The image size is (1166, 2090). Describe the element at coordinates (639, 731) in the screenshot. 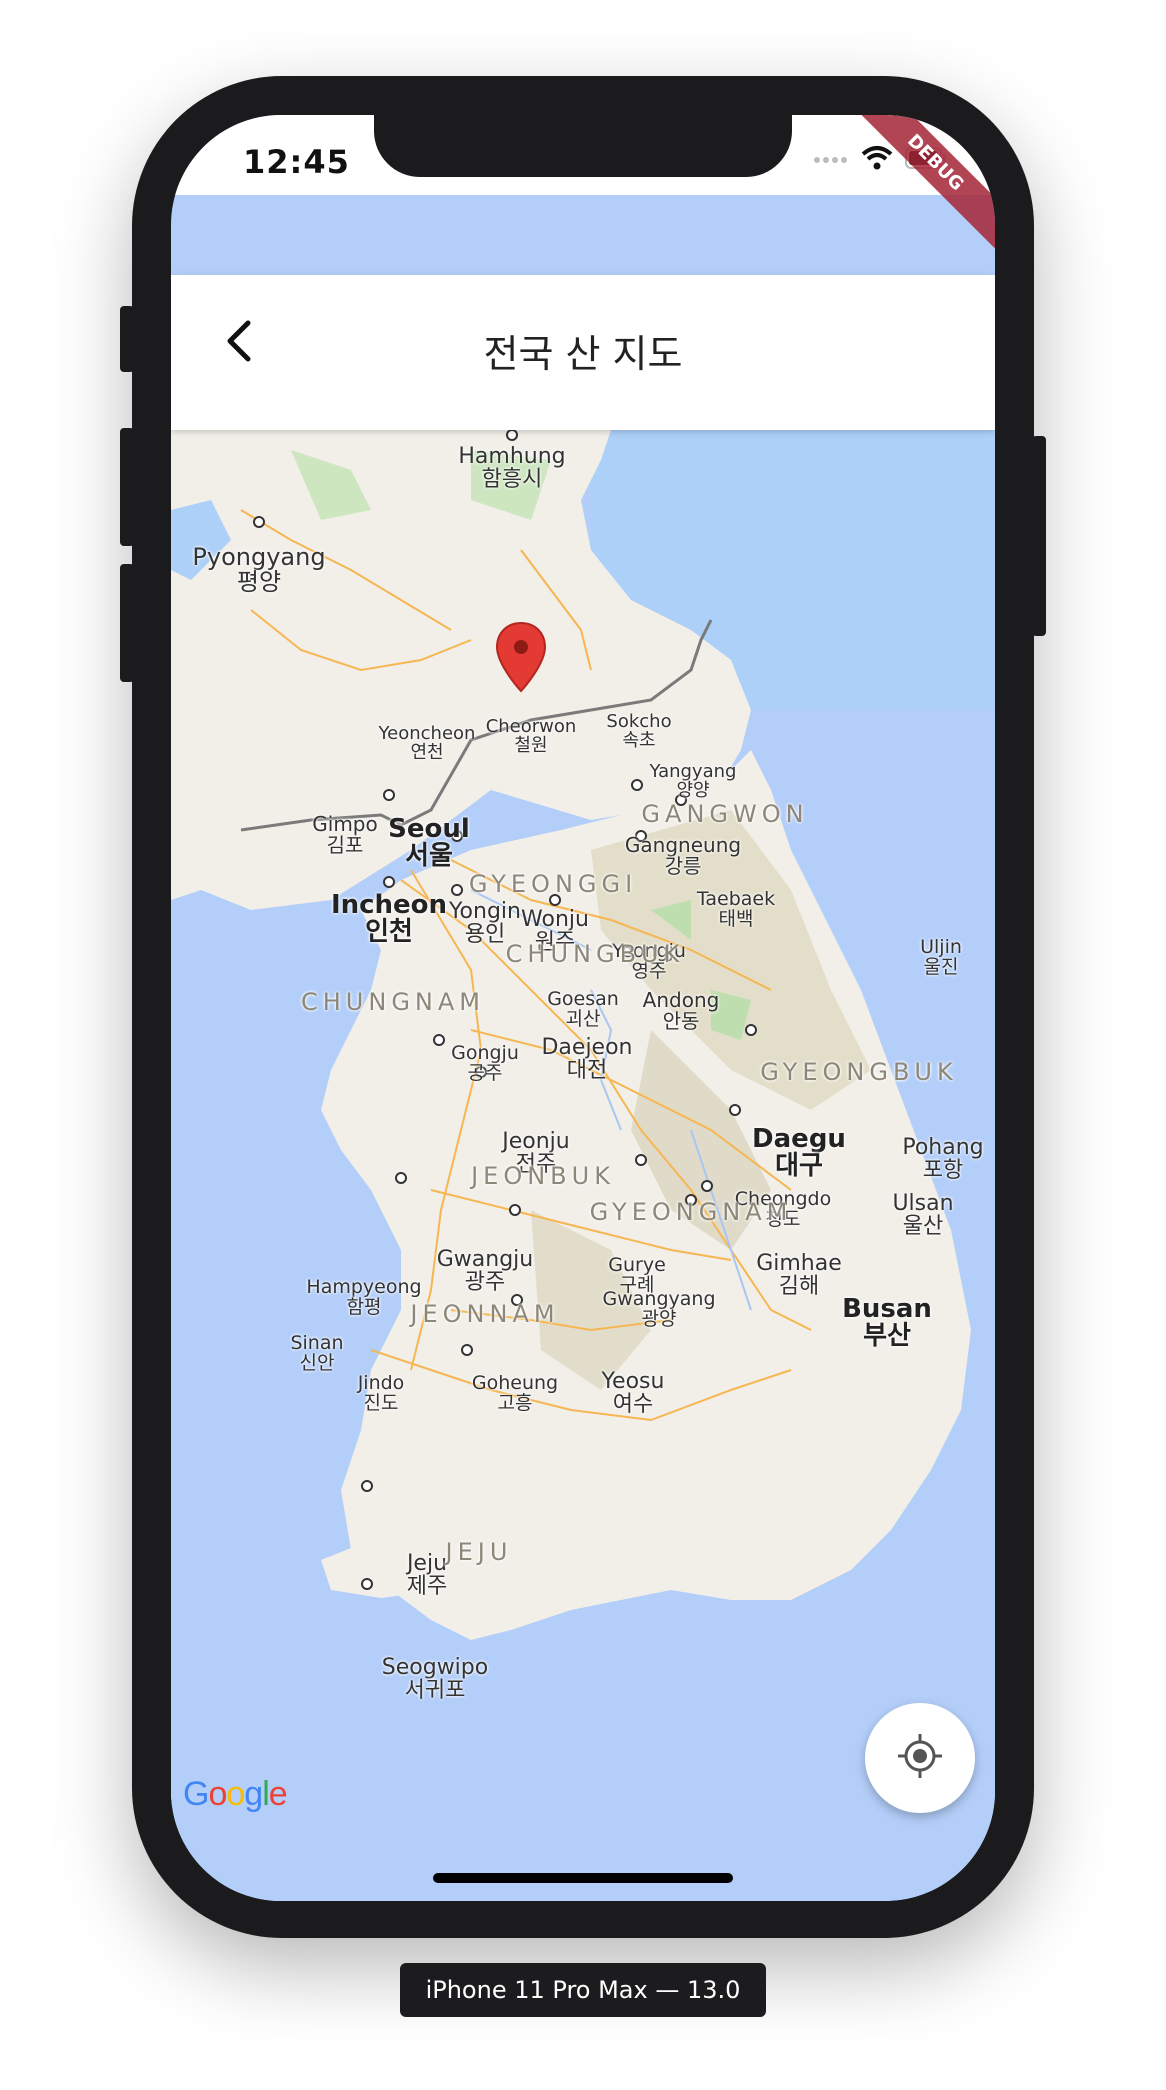

I see `city-label-sokcho: Sokcho 속초` at that location.